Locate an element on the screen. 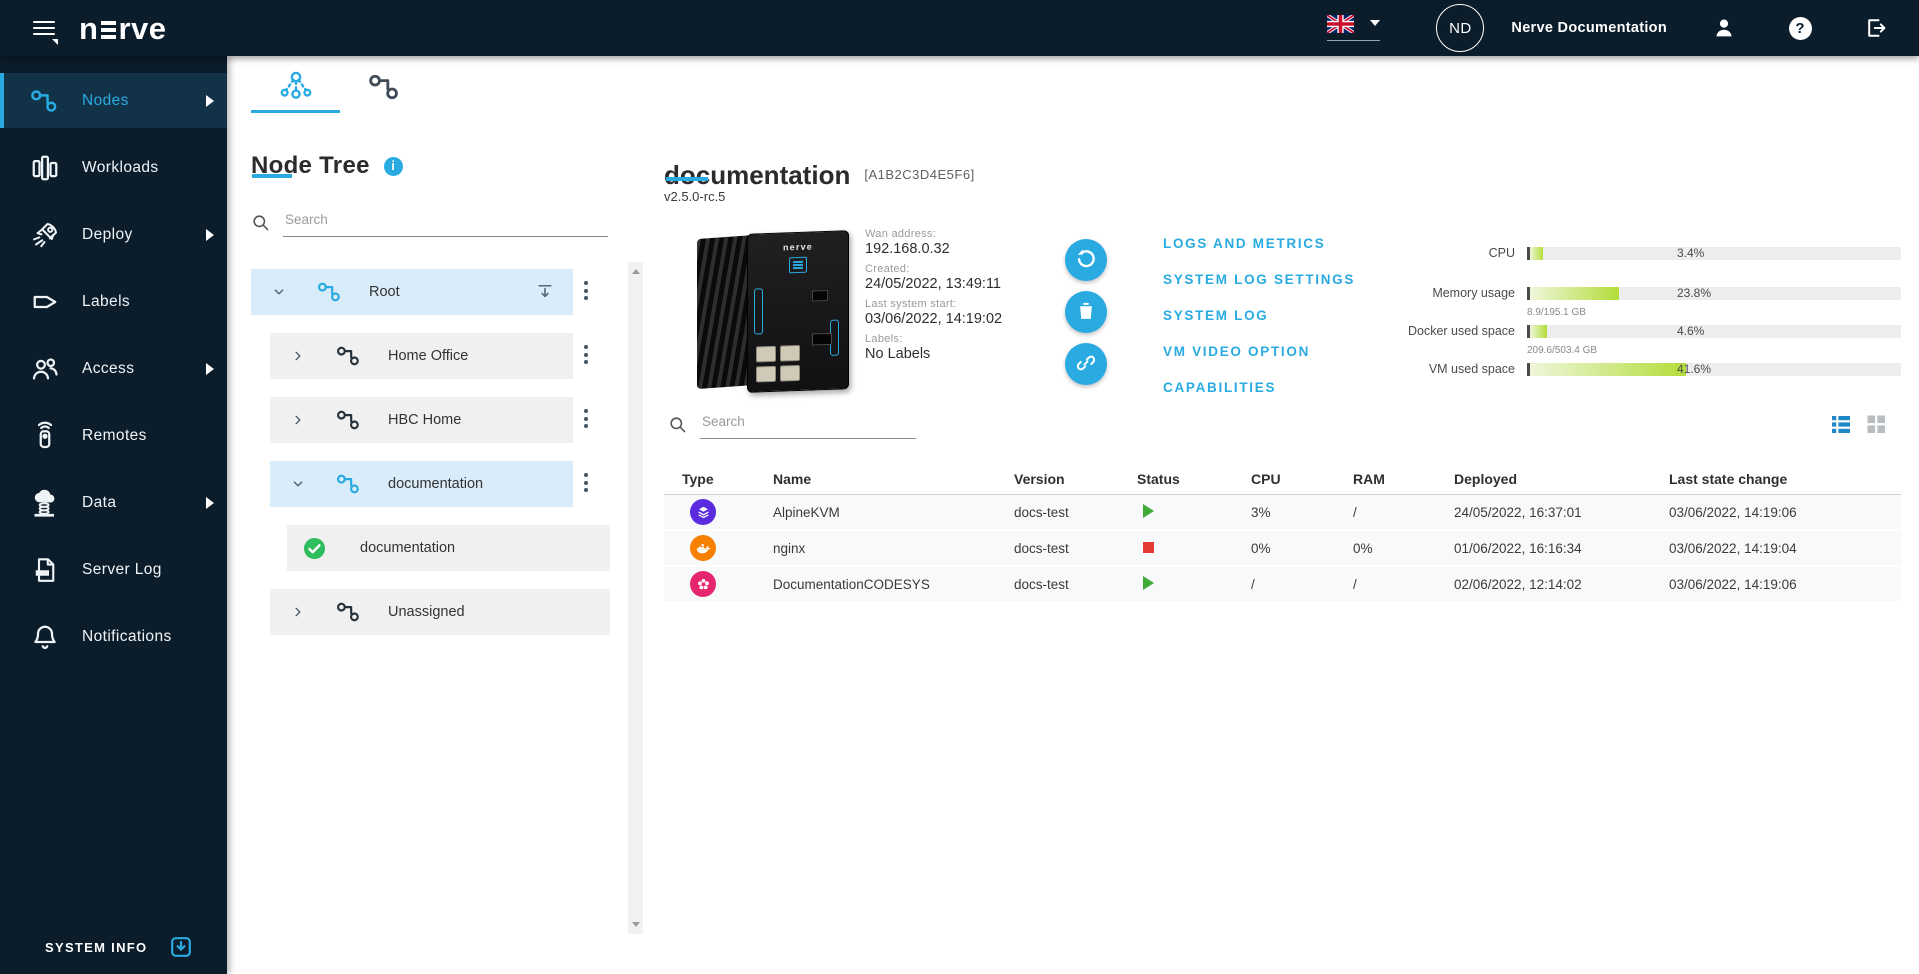 Image resolution: width=1919 pixels, height=974 pixels. active-tab-indicator is located at coordinates (295, 111).